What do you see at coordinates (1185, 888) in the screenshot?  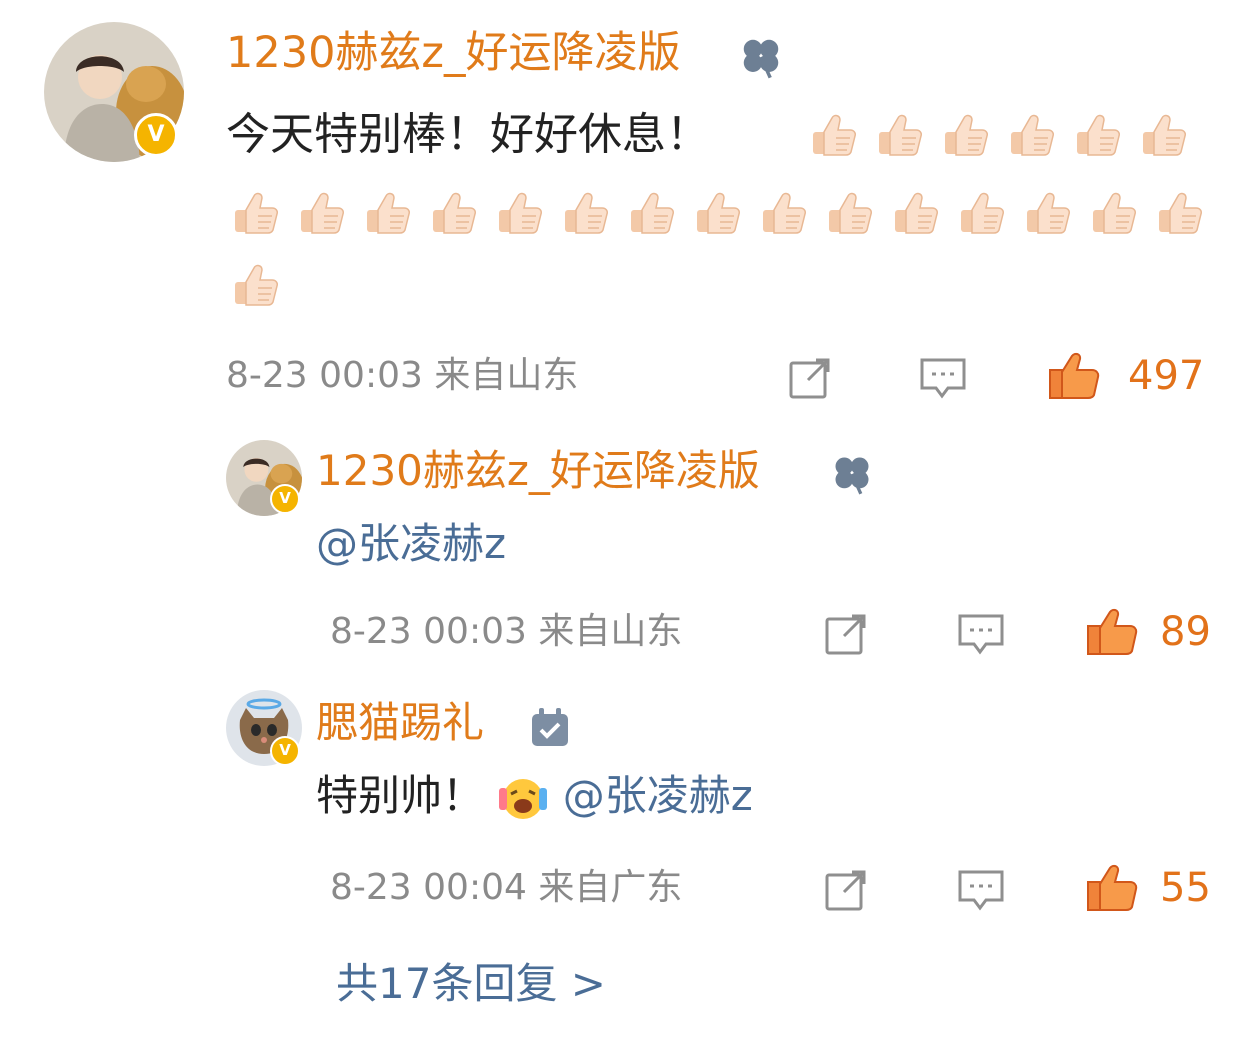 I see `like-count: 55` at bounding box center [1185, 888].